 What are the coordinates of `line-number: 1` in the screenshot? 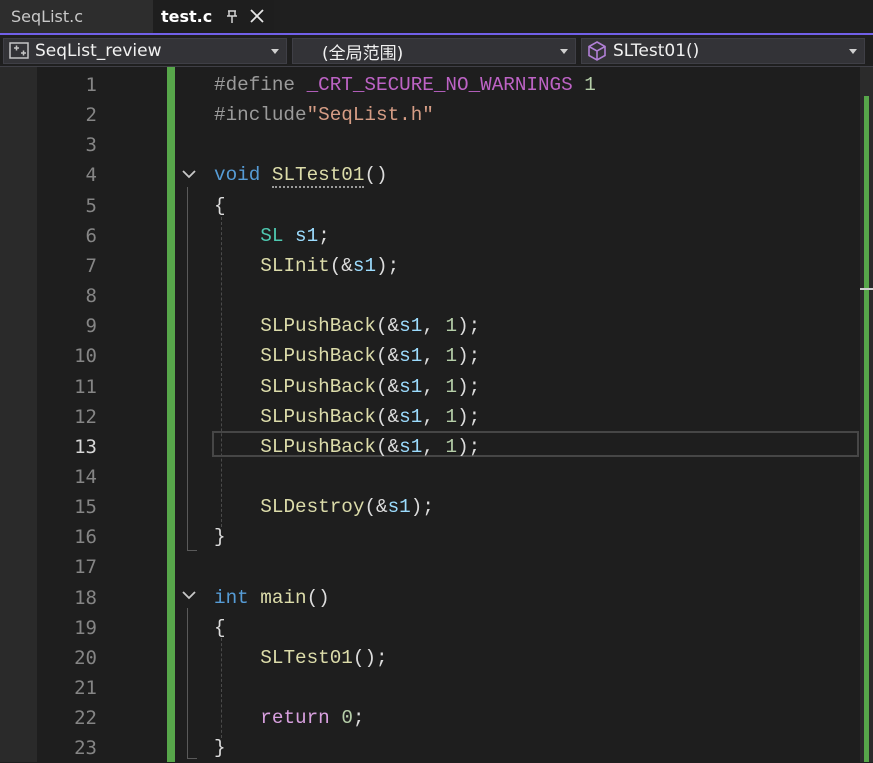 It's located at (91, 85).